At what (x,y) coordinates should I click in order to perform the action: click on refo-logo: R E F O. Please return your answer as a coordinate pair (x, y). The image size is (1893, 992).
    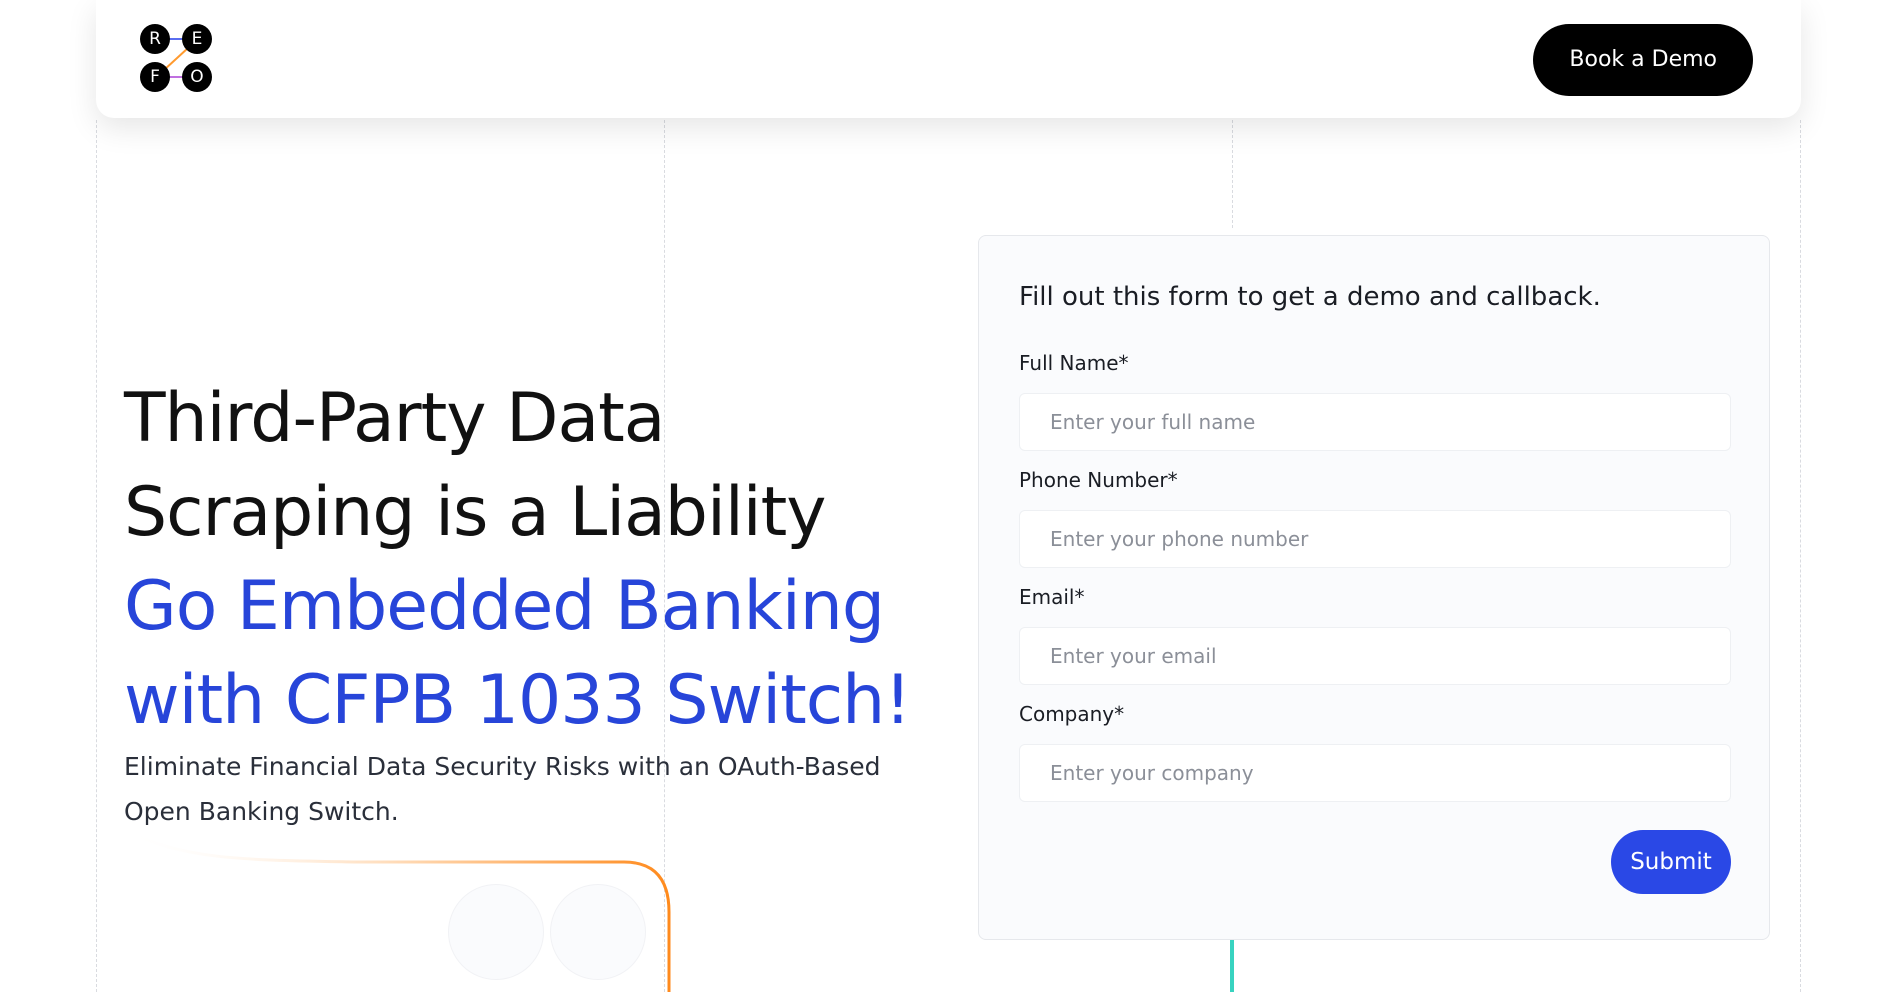
    Looking at the image, I should click on (178, 60).